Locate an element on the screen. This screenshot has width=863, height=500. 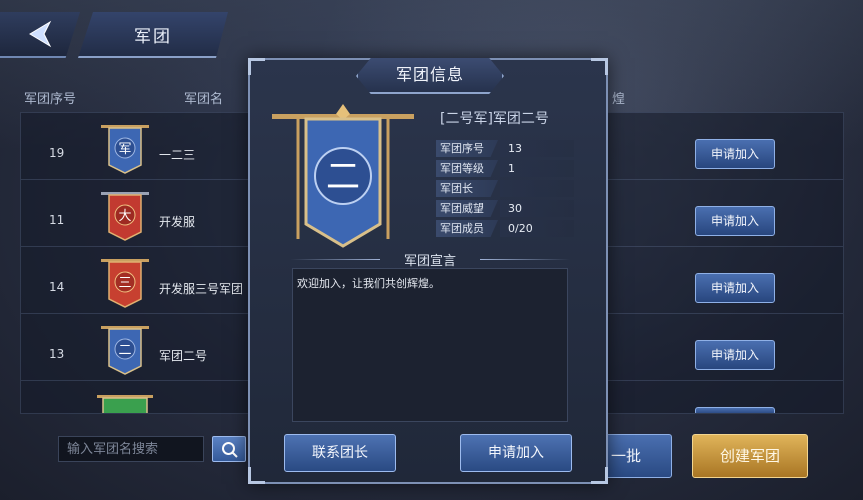
legion-number: 19 is located at coordinates (57, 153).